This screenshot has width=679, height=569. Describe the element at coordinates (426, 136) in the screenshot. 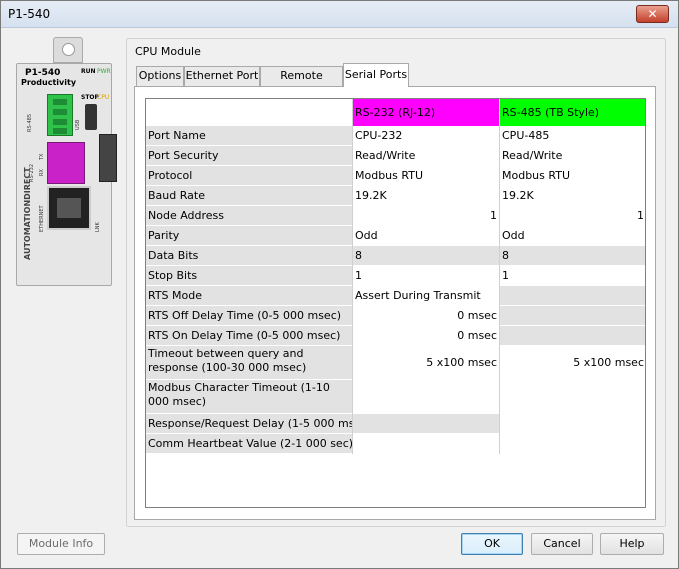

I see `rs232-value-cell: CPU-232` at that location.